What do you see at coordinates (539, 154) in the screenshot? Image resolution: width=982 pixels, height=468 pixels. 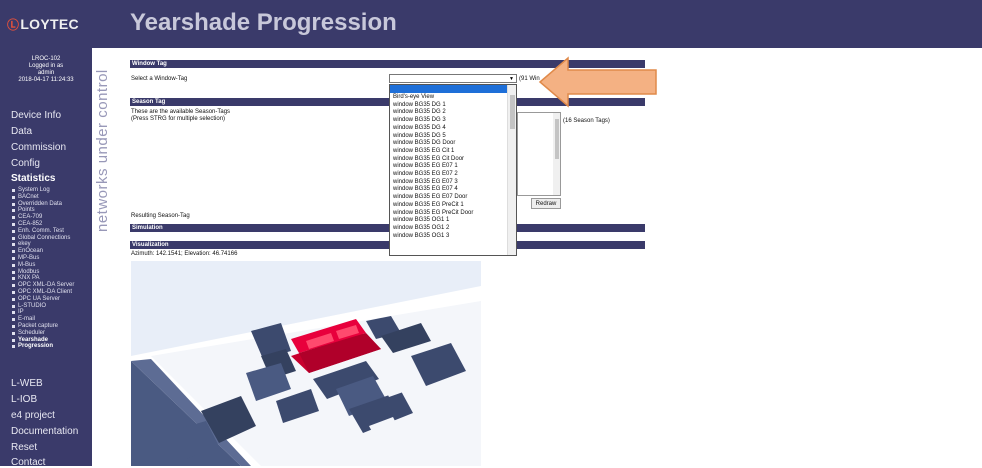 I see `season-tag-listbox` at bounding box center [539, 154].